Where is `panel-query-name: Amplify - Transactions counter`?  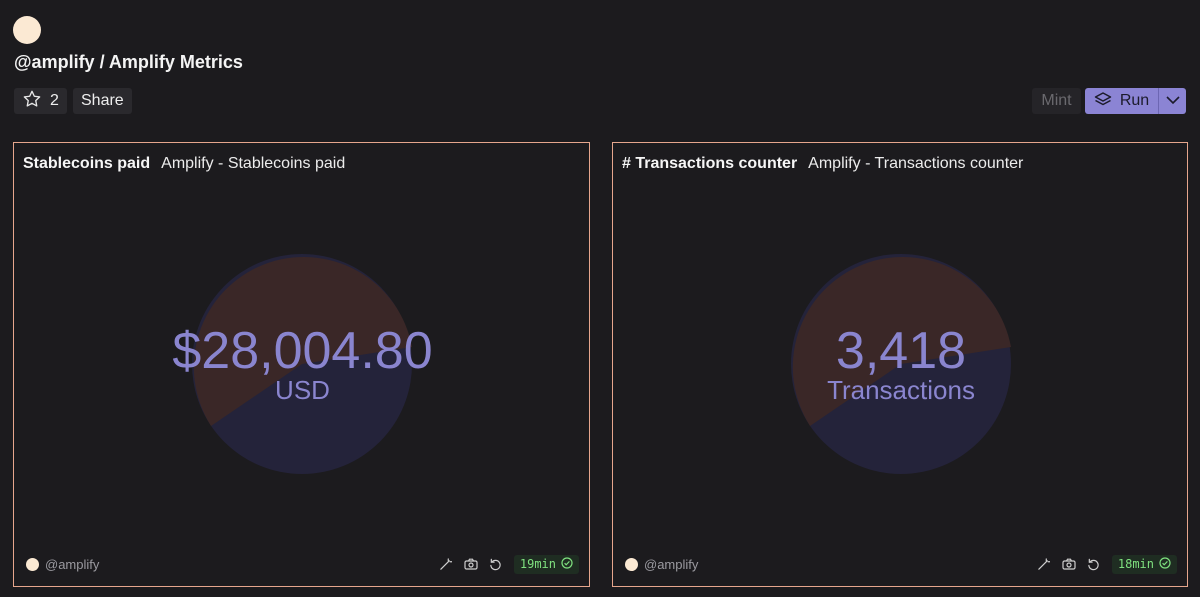 panel-query-name: Amplify - Transactions counter is located at coordinates (915, 164).